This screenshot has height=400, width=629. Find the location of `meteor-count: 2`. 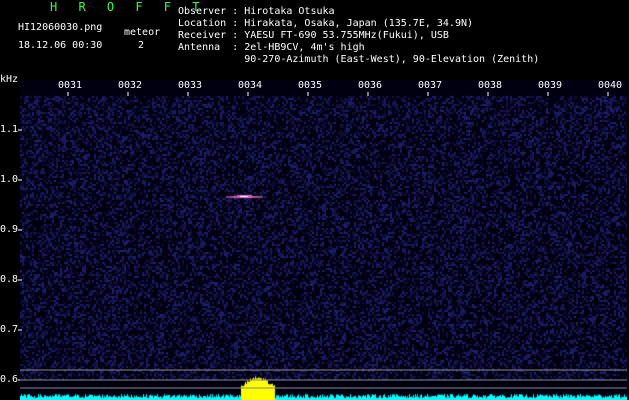

meteor-count: 2 is located at coordinates (141, 45).